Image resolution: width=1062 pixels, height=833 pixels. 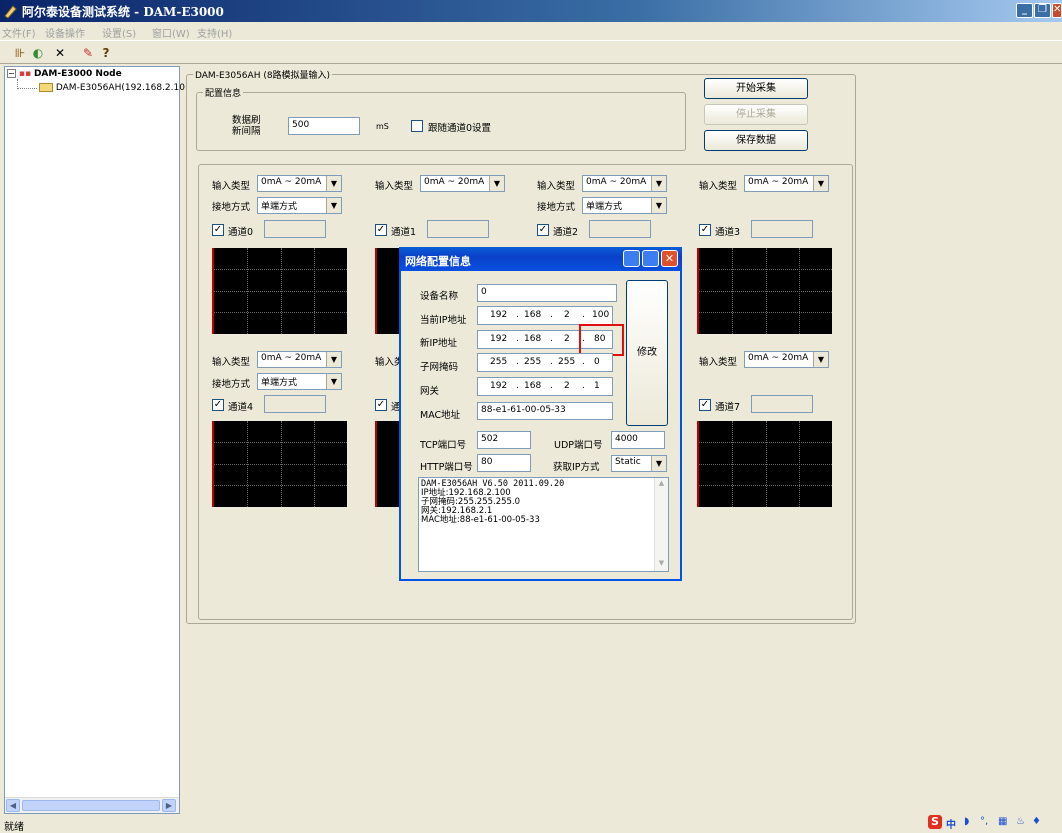 I want to click on ip-octet: 1, so click(x=597, y=386).